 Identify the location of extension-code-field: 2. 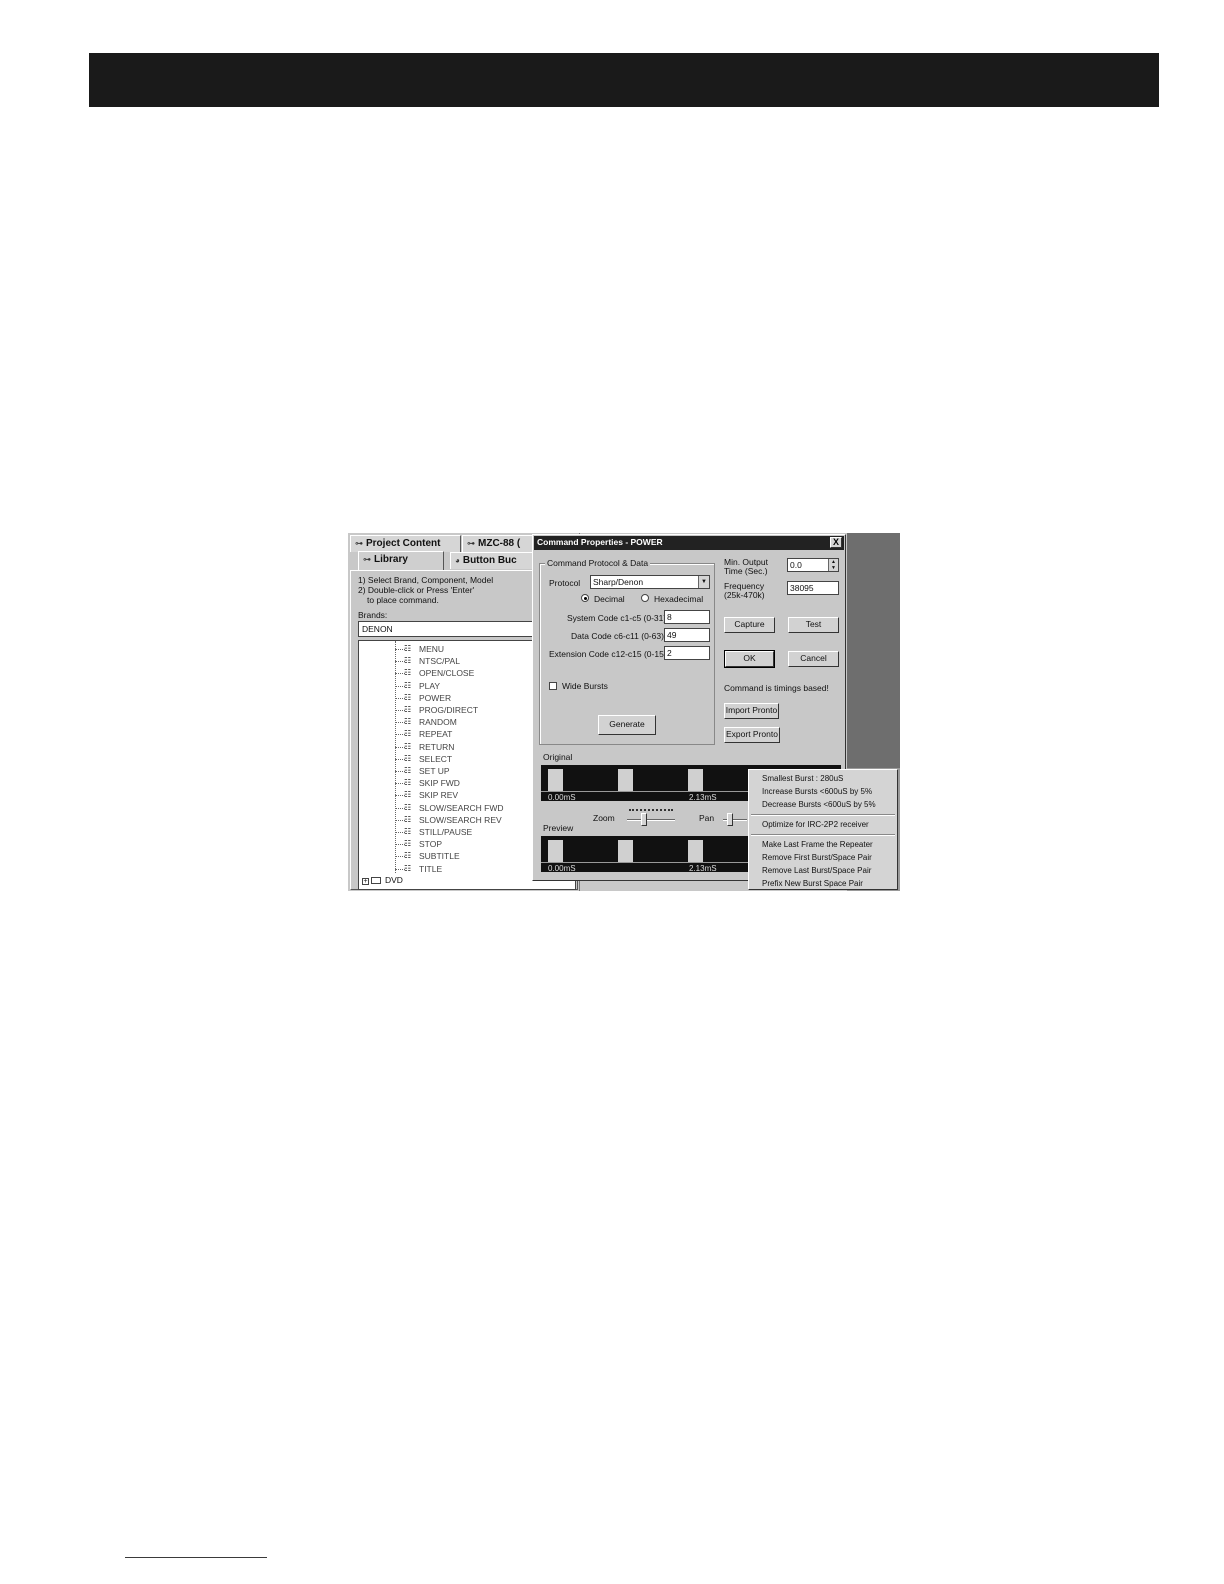
(687, 653).